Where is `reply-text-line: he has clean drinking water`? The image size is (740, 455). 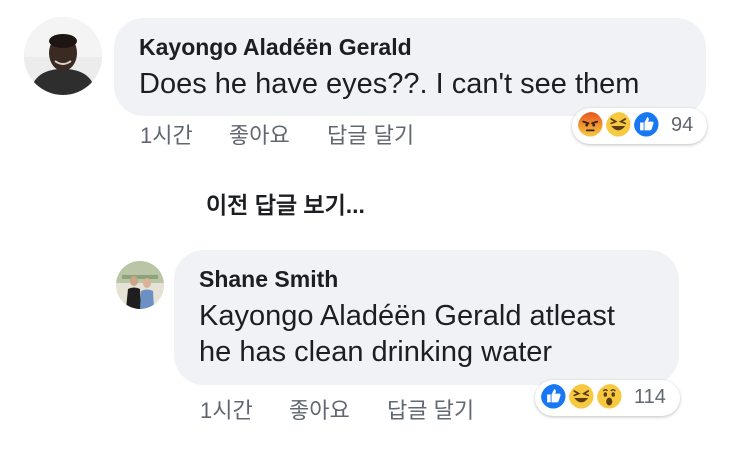
reply-text-line: he has clean drinking water is located at coordinates (376, 352).